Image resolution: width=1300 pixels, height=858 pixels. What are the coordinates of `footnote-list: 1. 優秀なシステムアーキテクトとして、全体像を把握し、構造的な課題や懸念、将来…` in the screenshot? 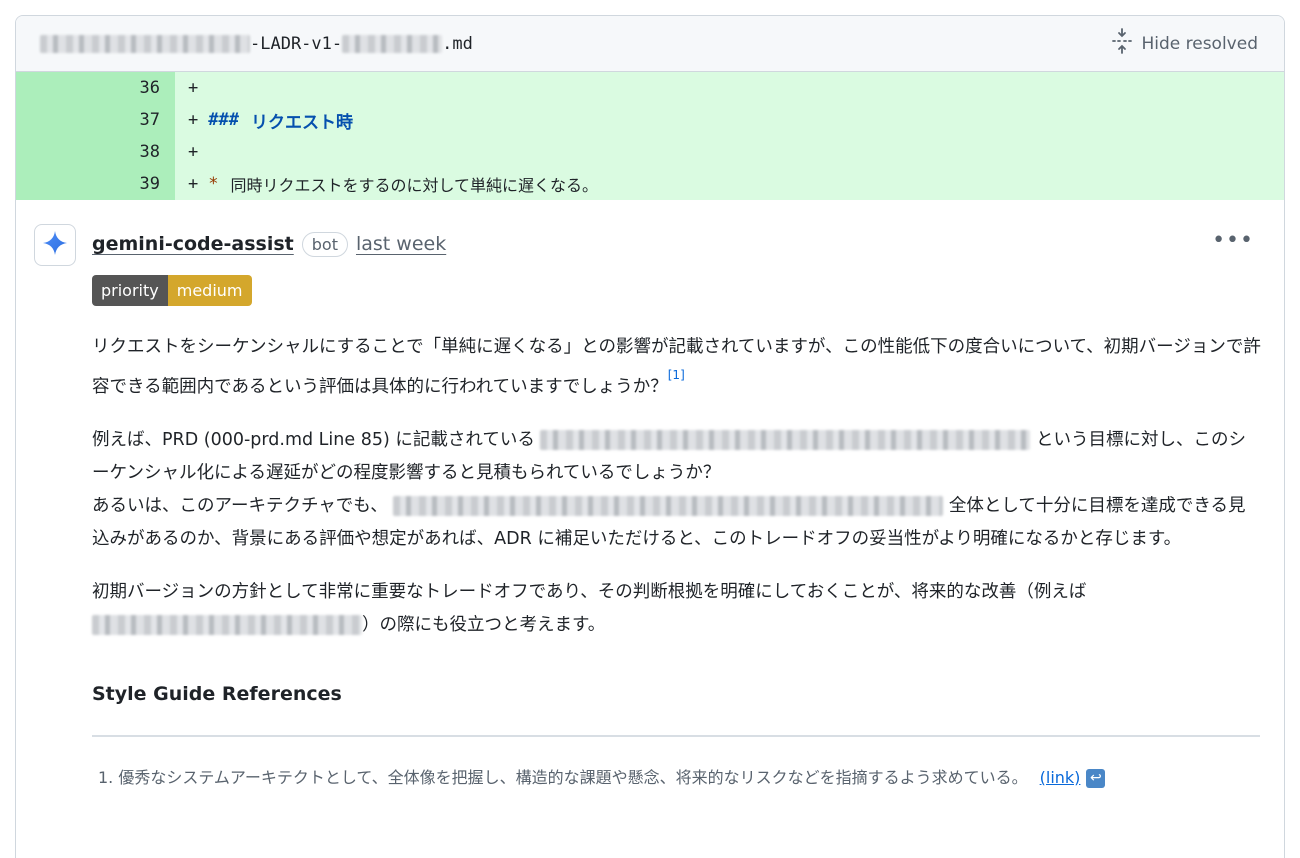 It's located at (677, 778).